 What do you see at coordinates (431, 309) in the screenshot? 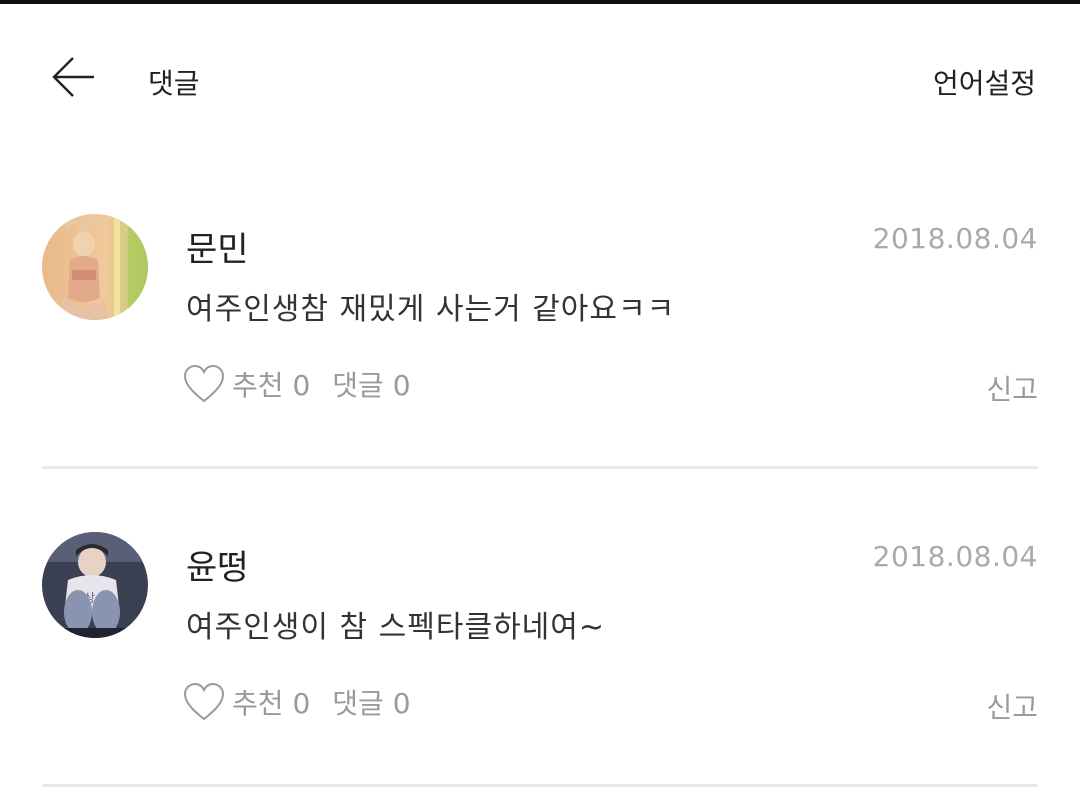
I see `comment-text: 여주인생참 재밌게 사는거 같아요ㅋㅋ` at bounding box center [431, 309].